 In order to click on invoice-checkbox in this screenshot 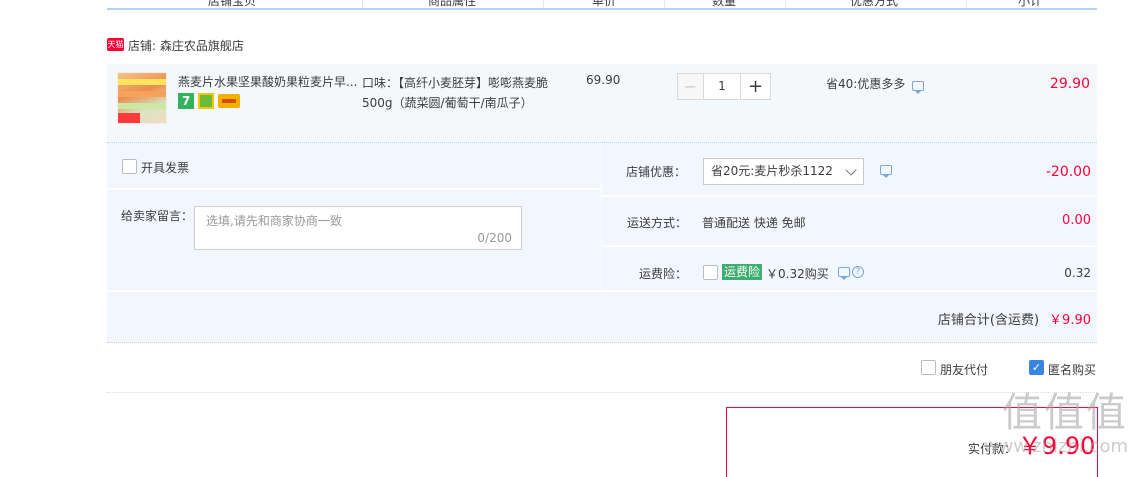, I will do `click(129, 166)`.